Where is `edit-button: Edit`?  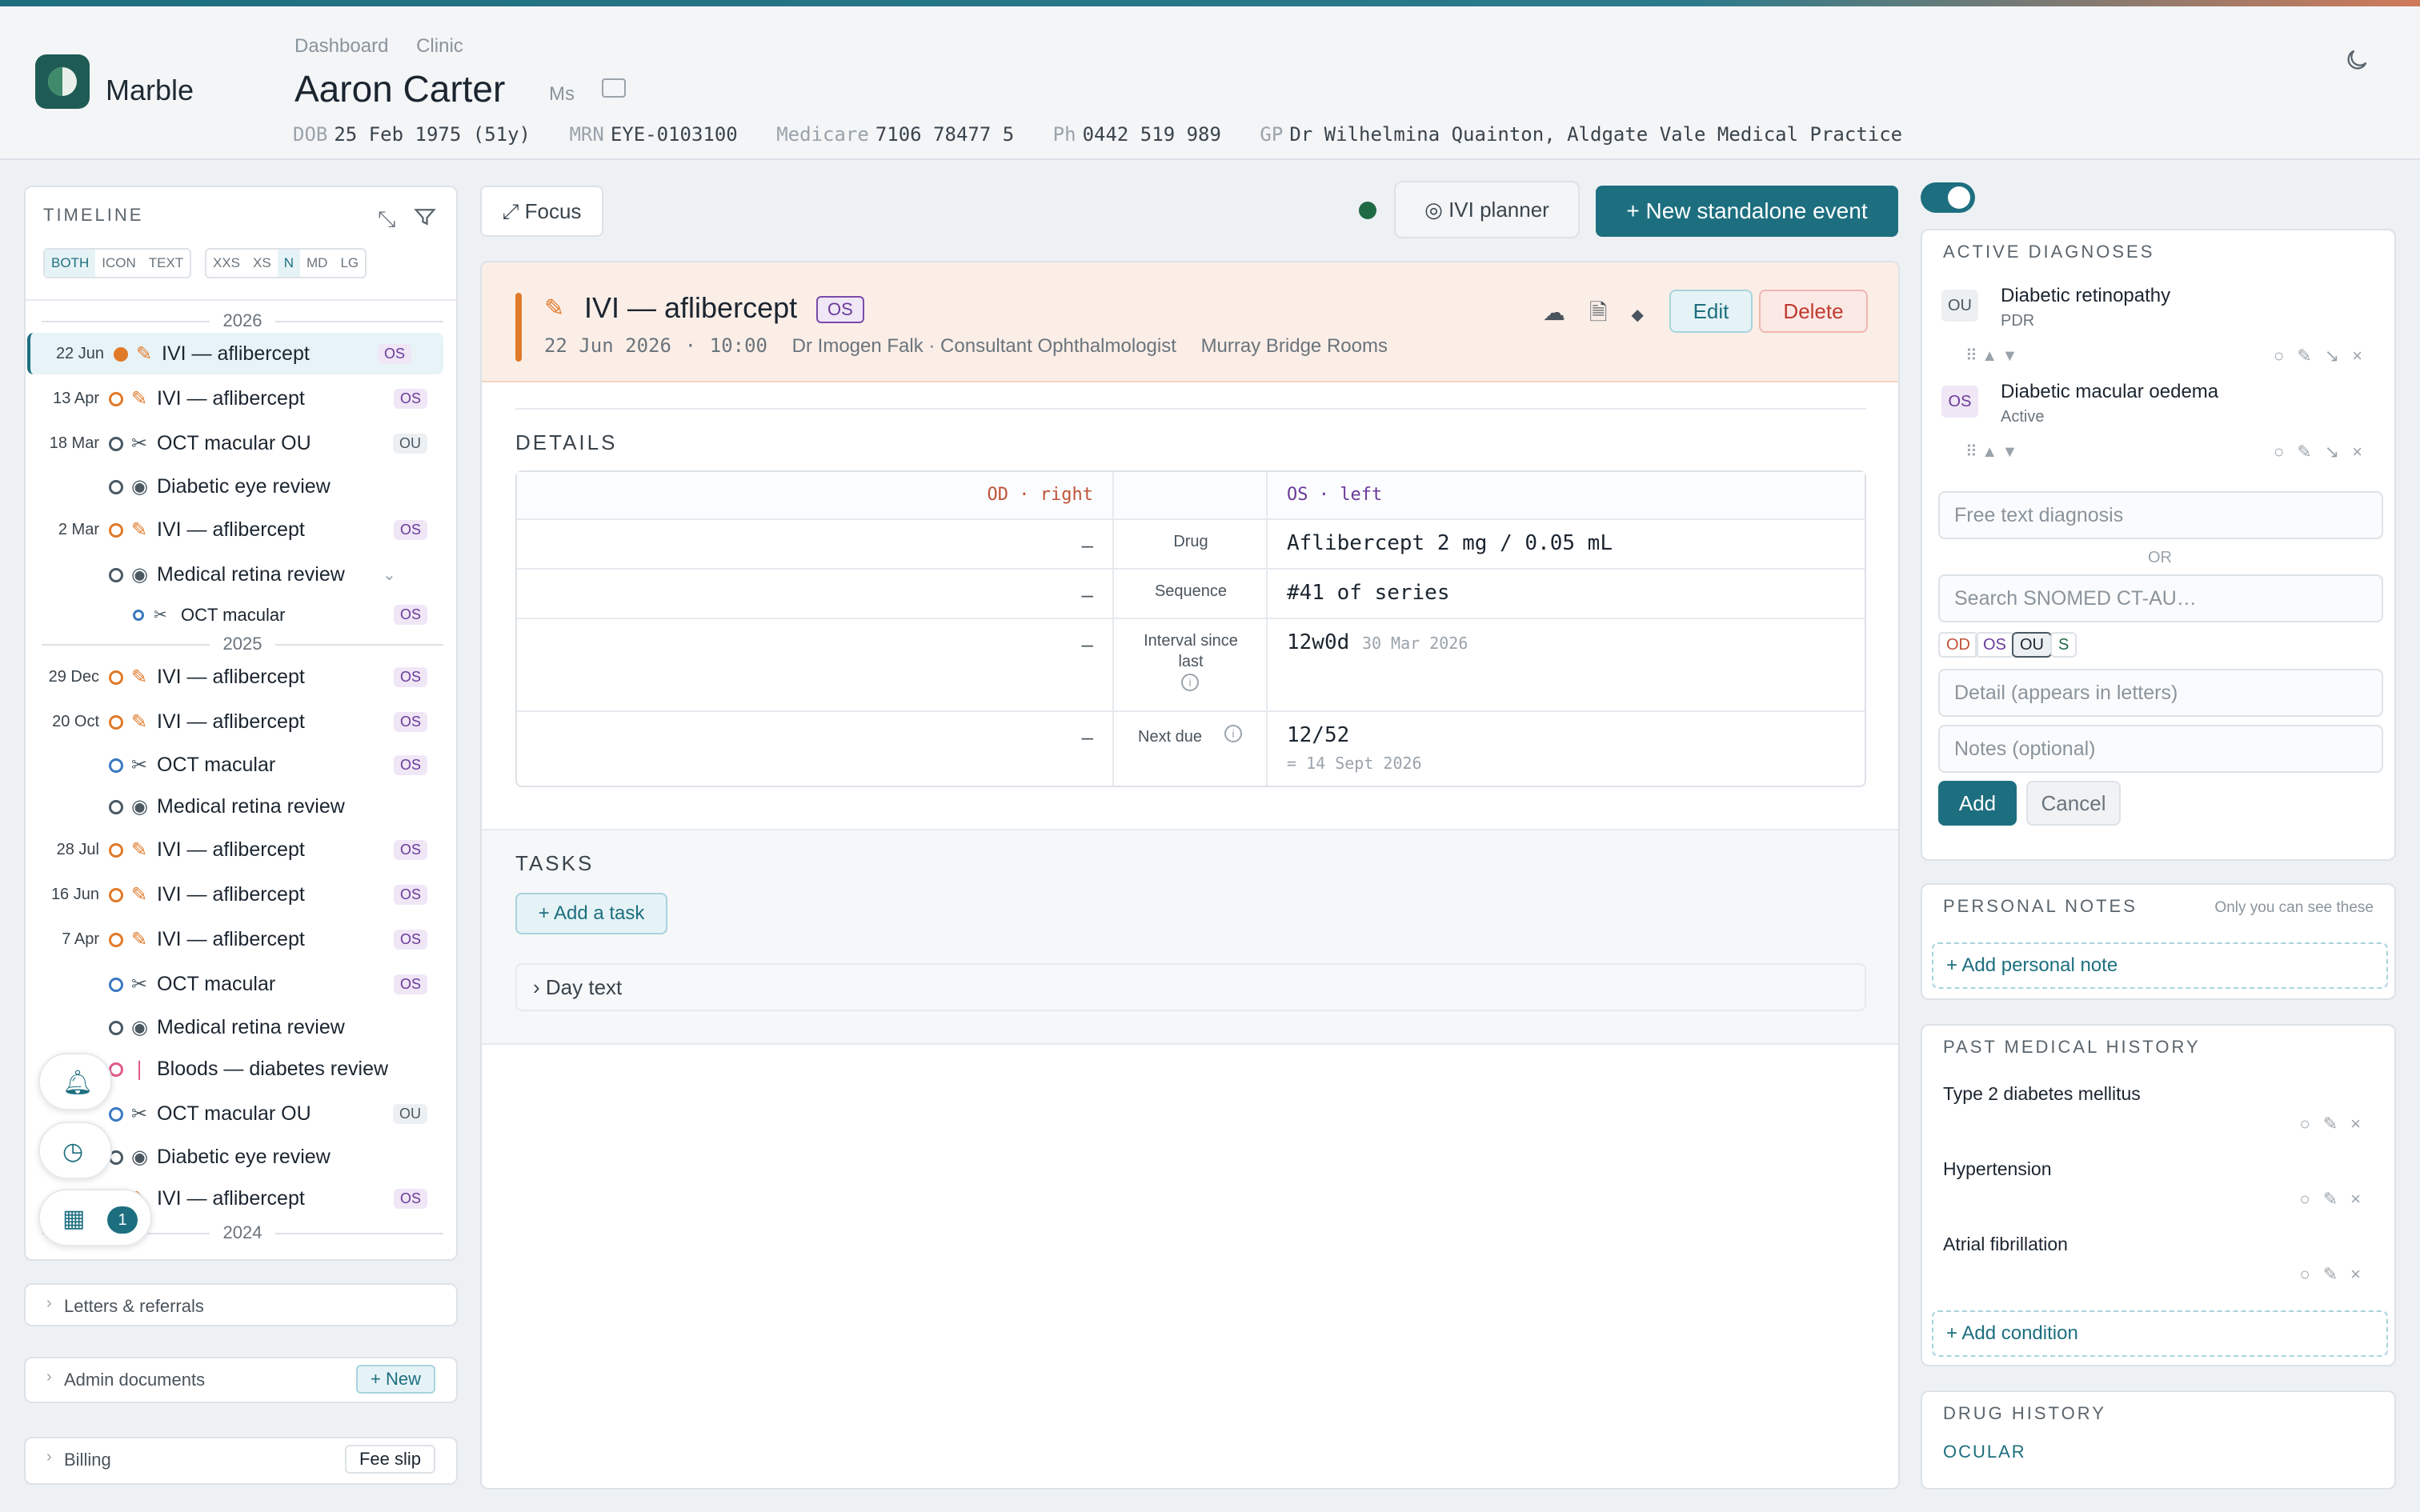
edit-button: Edit is located at coordinates (1711, 311).